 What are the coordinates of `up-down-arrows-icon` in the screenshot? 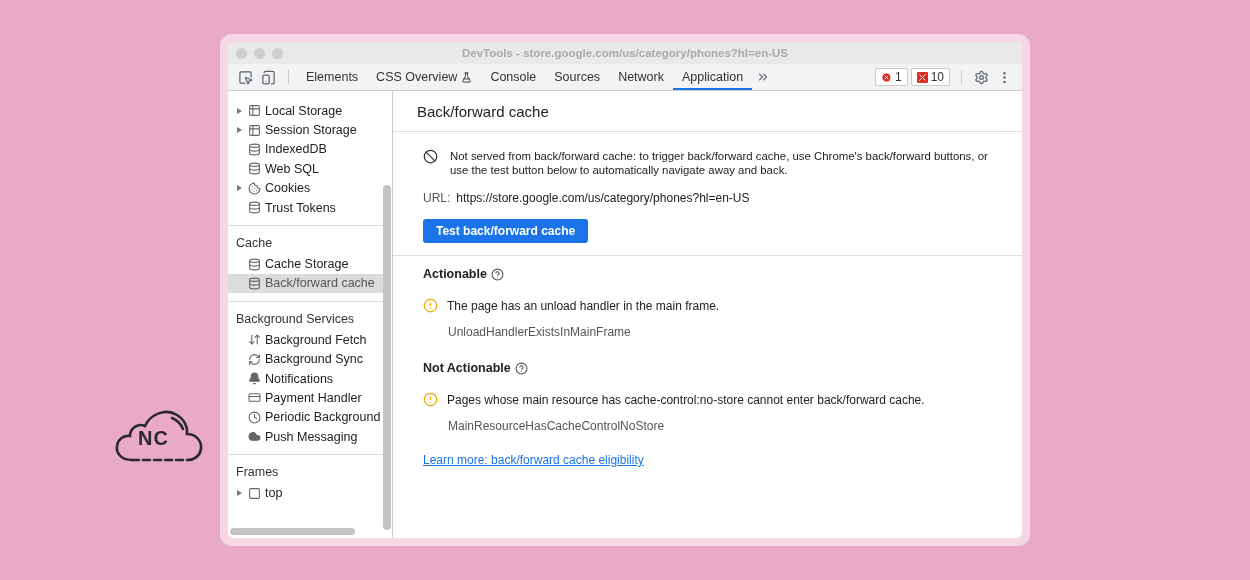 It's located at (254, 340).